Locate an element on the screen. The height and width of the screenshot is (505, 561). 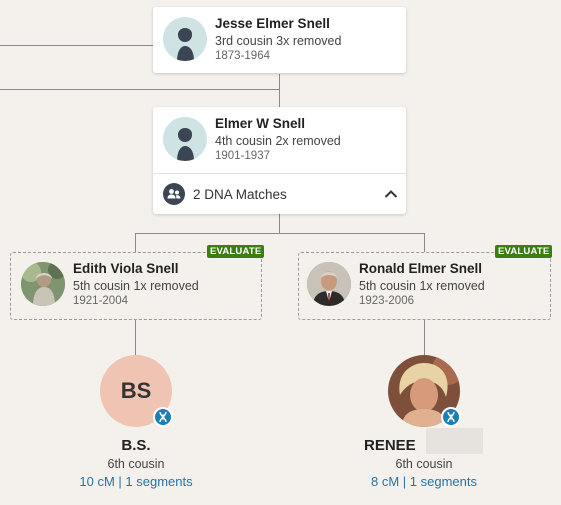
person-dates: 1901-1937 is located at coordinates (242, 156).